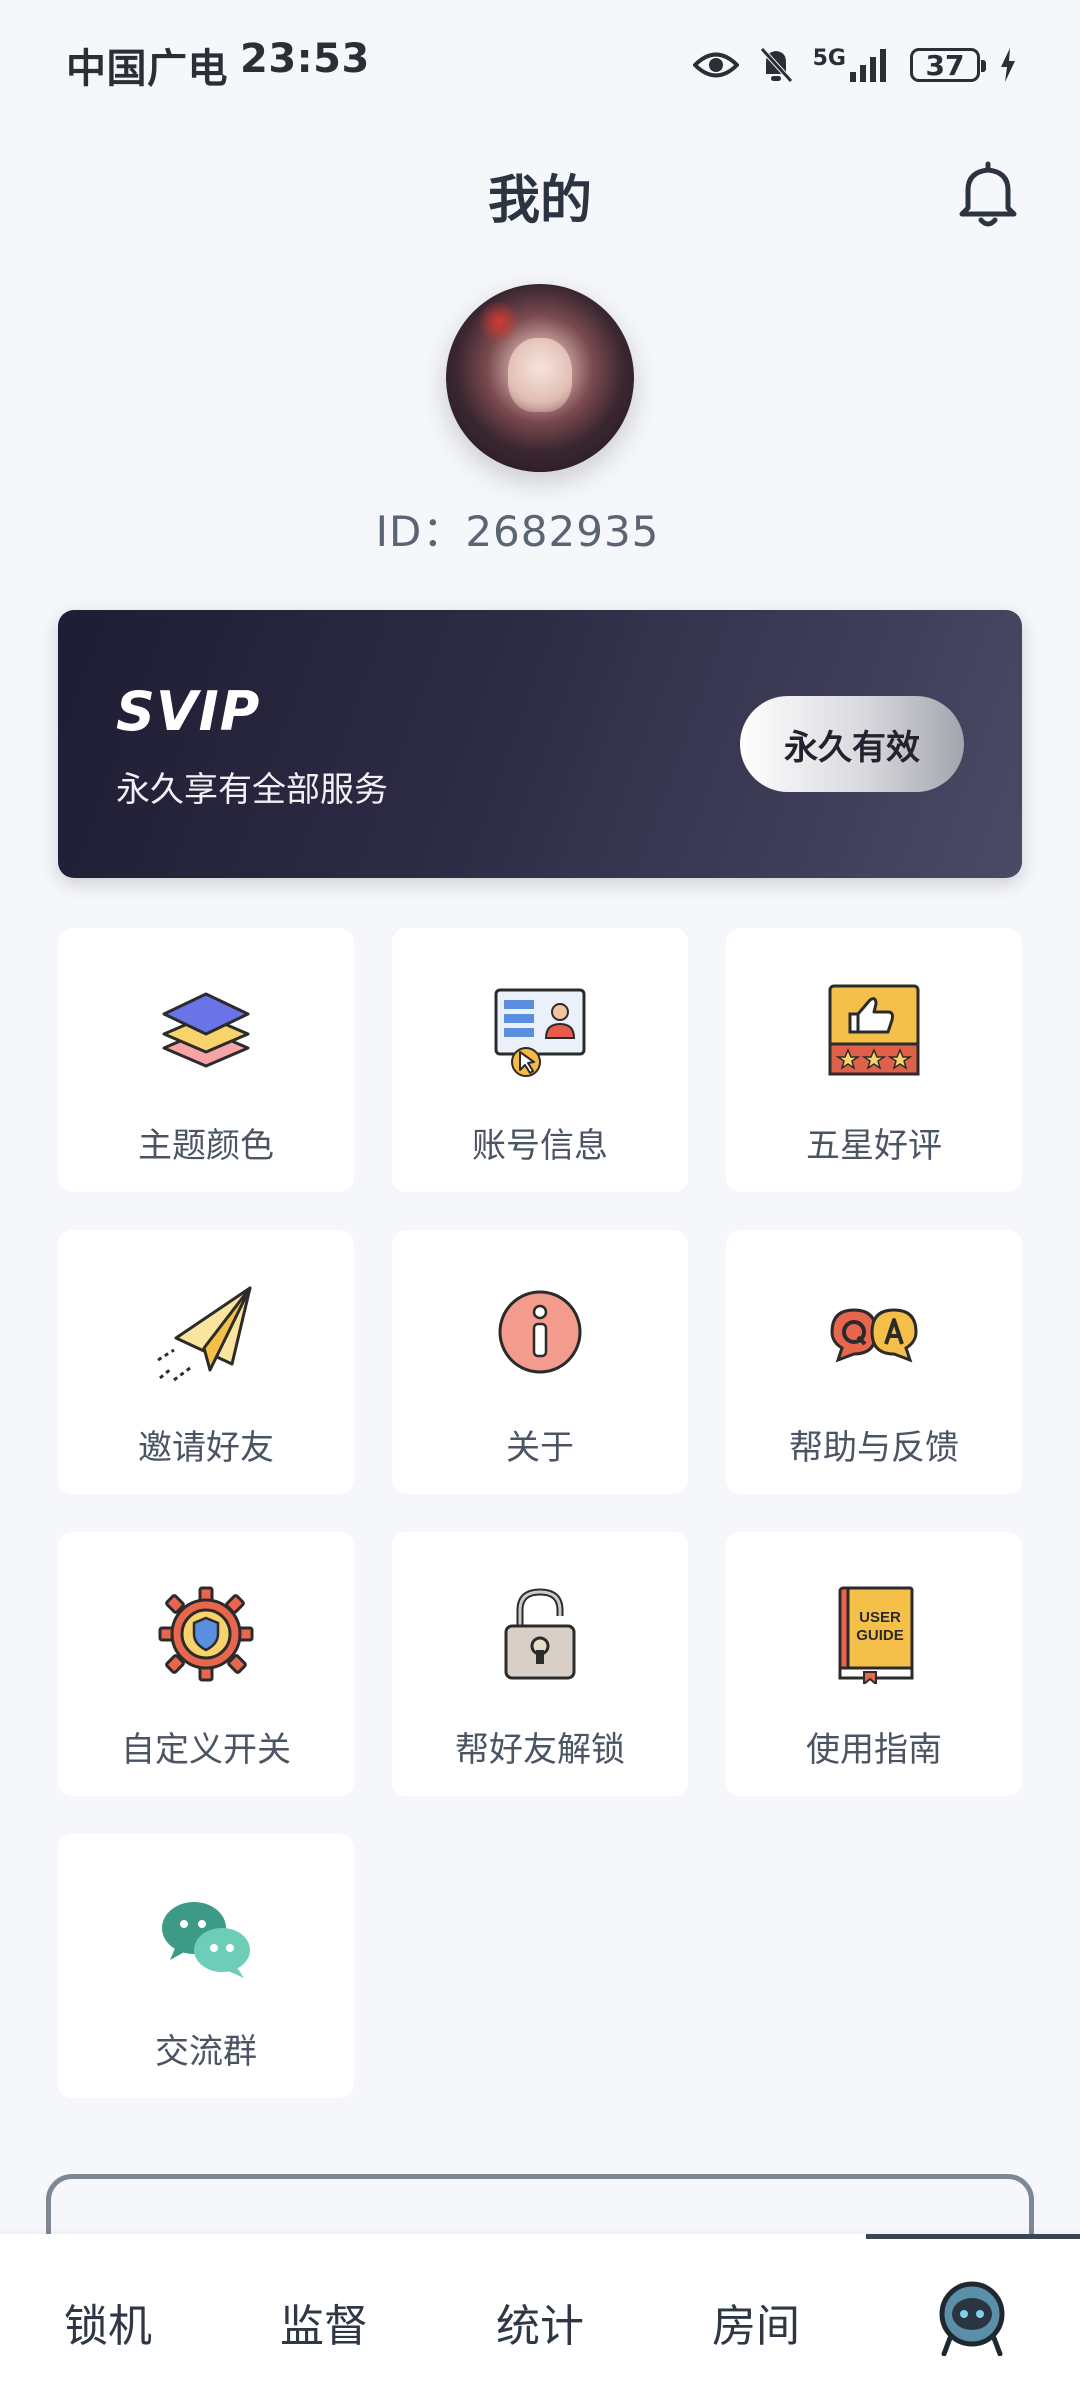  Describe the element at coordinates (540, 744) in the screenshot. I see `svip-card: SVIP 永久享有全部服务 永久有效` at that location.